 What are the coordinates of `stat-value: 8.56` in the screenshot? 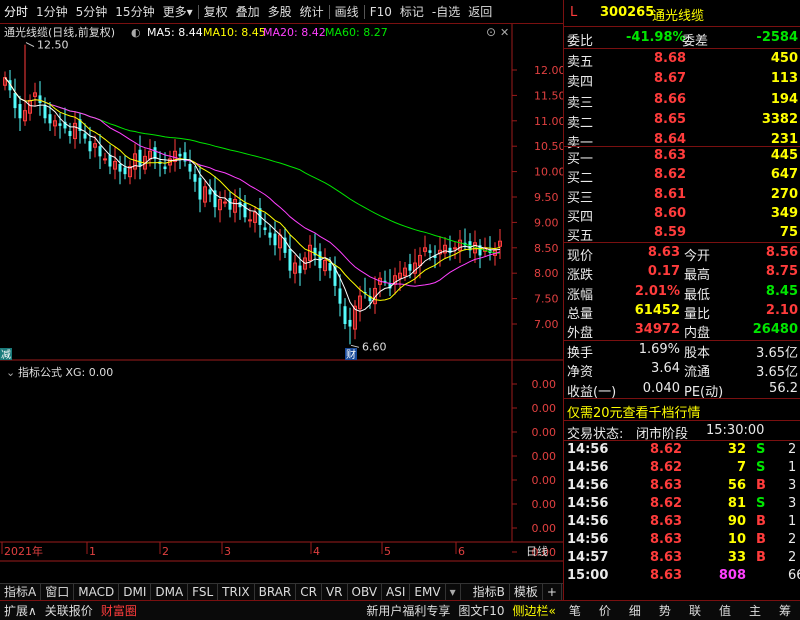 It's located at (781, 252).